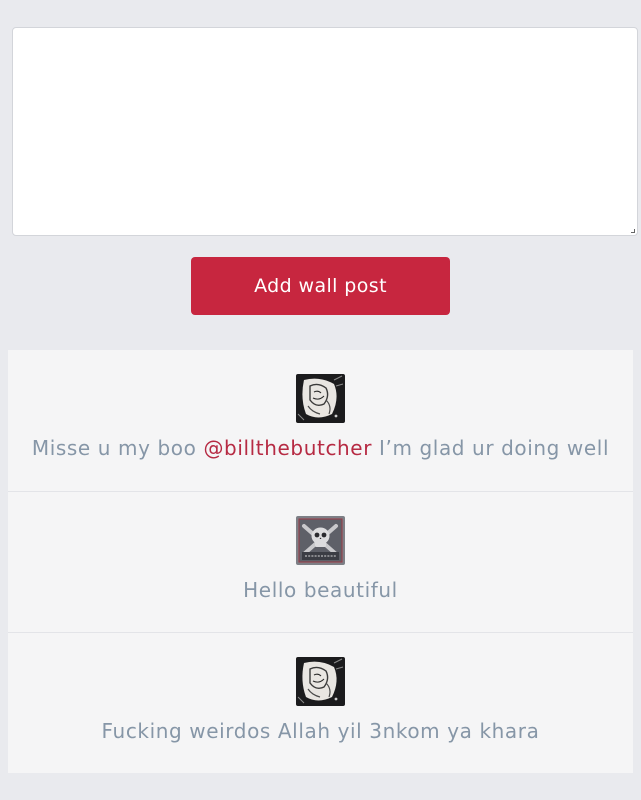 This screenshot has width=641, height=800. I want to click on post-text: Fucking weirdos Allah yil 3nkom ya khara, so click(320, 731).